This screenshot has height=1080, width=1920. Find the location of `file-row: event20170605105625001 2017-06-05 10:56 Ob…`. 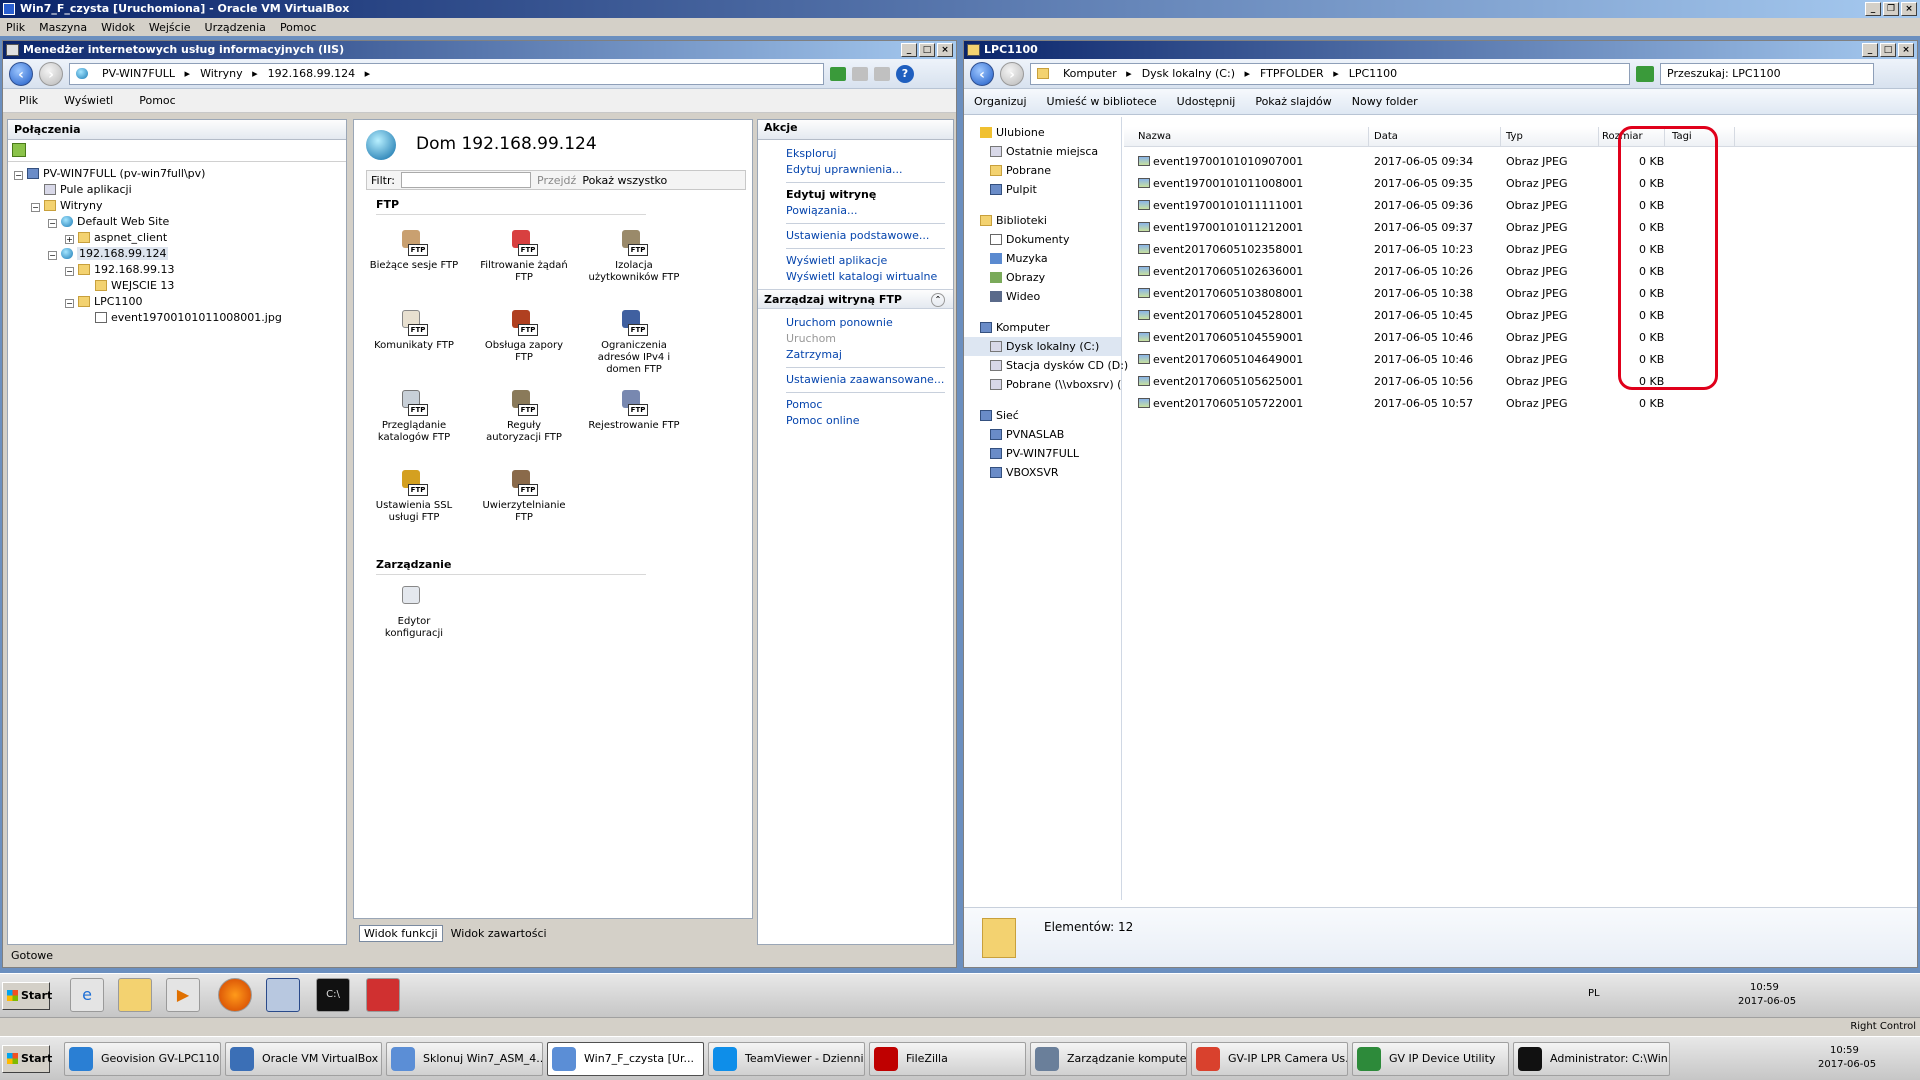

file-row: event20170605105625001 2017-06-05 10:56 Ob… is located at coordinates (1504, 382).